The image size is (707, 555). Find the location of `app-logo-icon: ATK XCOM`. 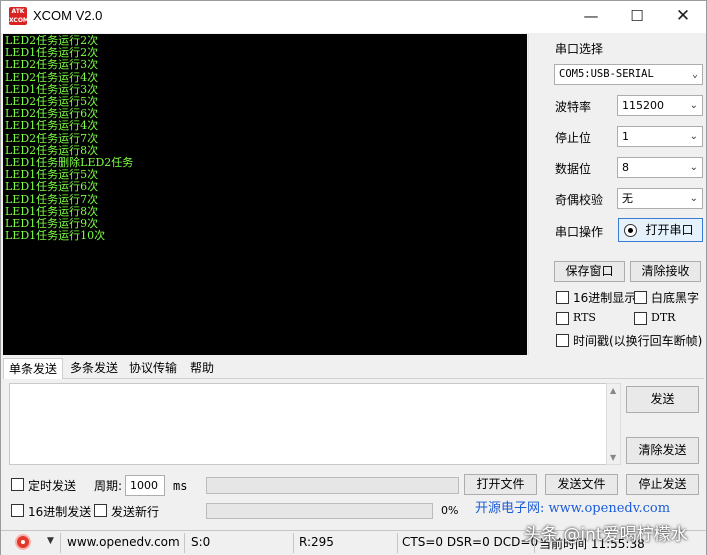

app-logo-icon: ATK XCOM is located at coordinates (18, 16).